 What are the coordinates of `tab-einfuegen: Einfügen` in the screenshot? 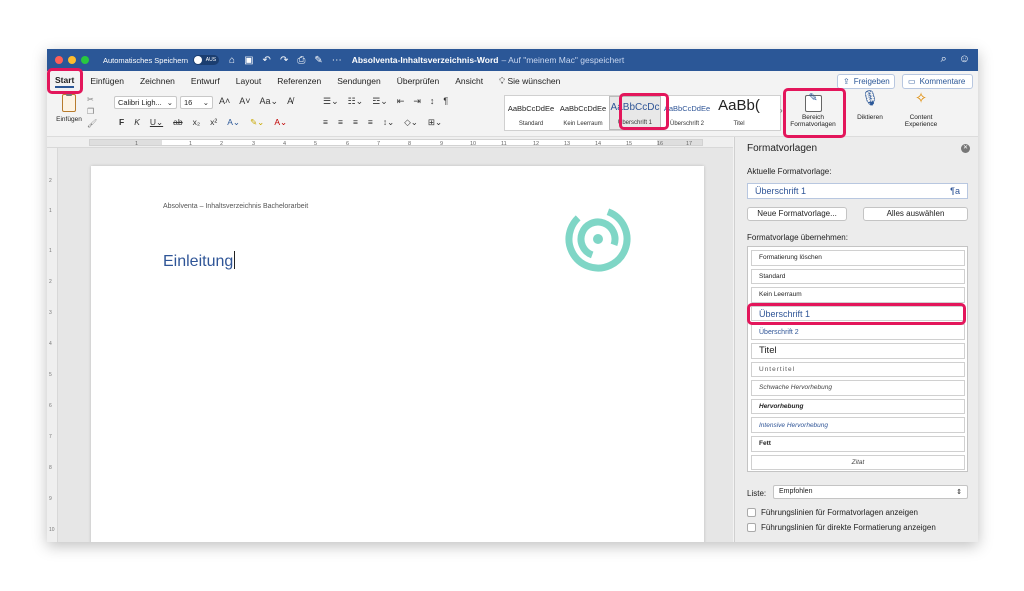 It's located at (107, 81).